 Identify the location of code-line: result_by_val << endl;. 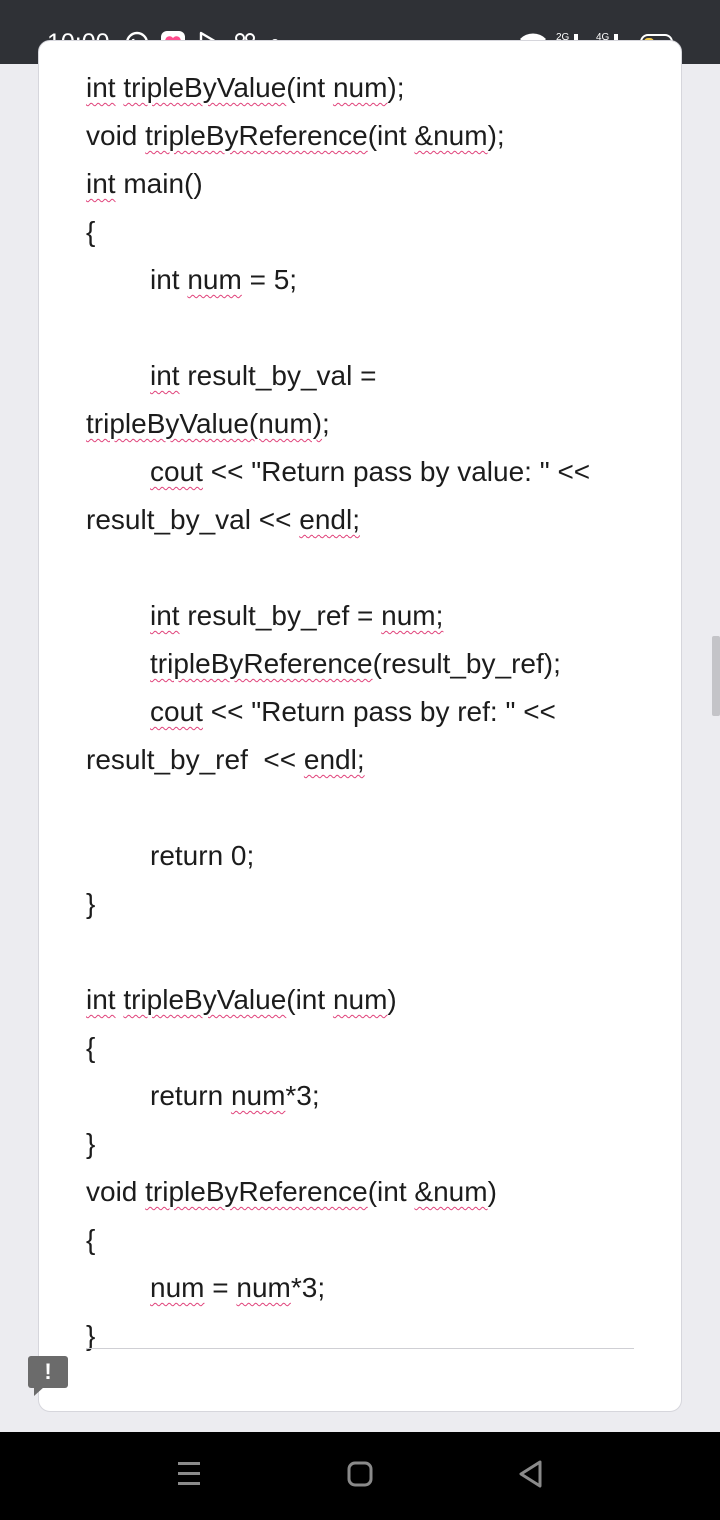
(223, 520).